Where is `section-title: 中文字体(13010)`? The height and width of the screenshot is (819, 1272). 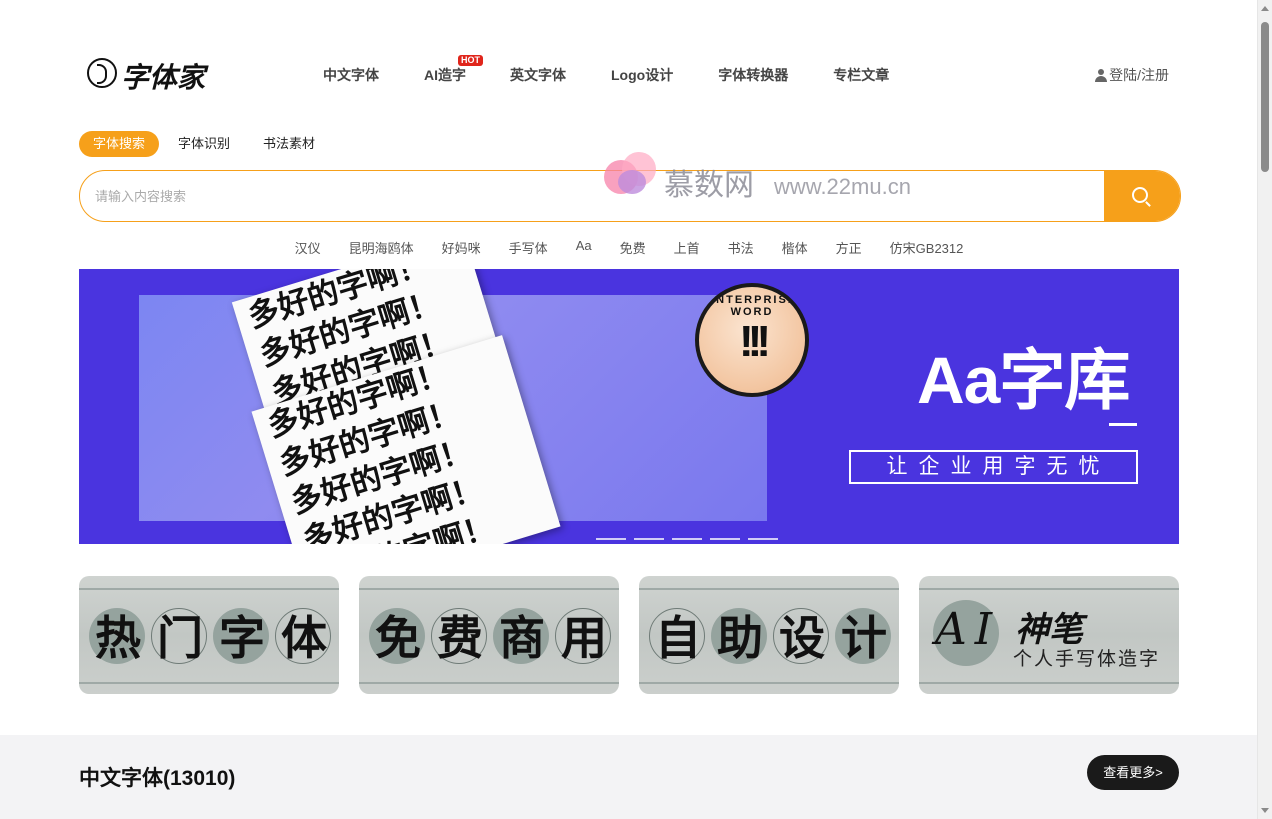 section-title: 中文字体(13010) is located at coordinates (157, 778).